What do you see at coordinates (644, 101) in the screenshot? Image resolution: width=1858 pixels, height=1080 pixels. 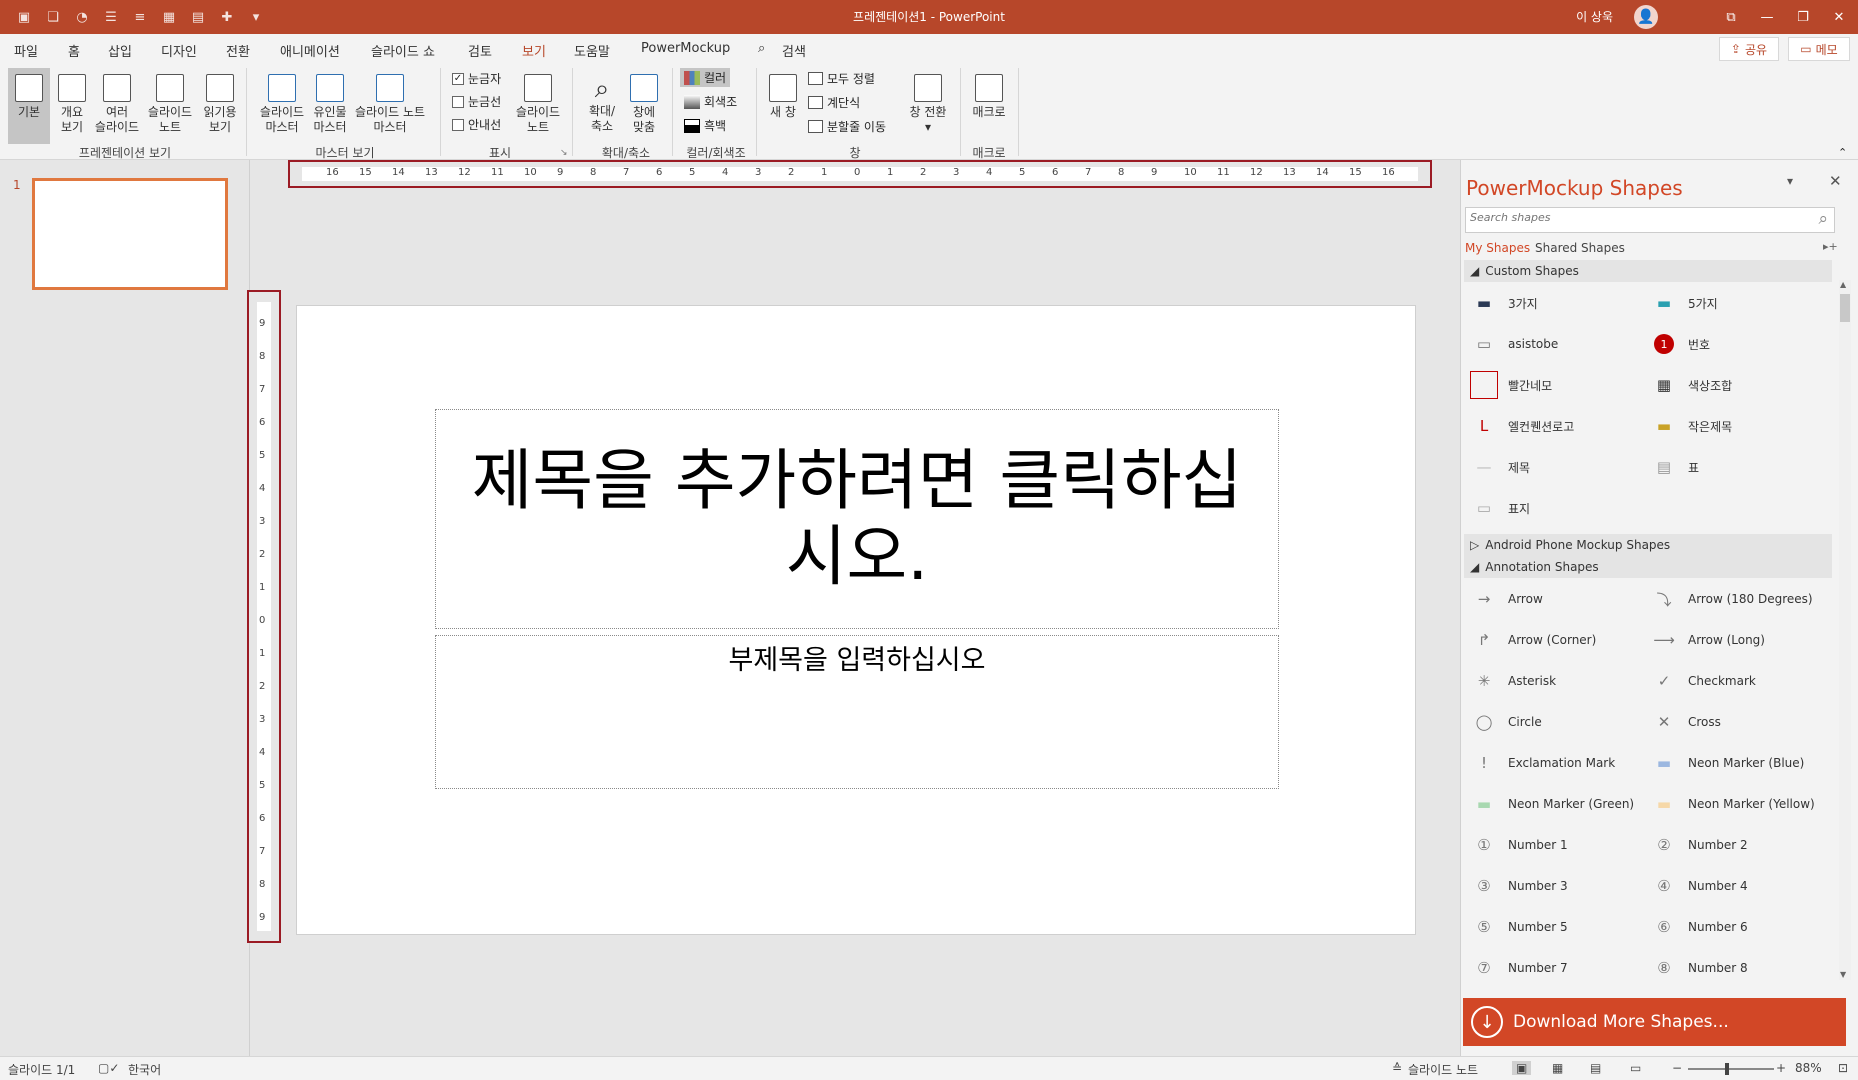 I see `fit-to-window-button: 창에 맞춤` at bounding box center [644, 101].